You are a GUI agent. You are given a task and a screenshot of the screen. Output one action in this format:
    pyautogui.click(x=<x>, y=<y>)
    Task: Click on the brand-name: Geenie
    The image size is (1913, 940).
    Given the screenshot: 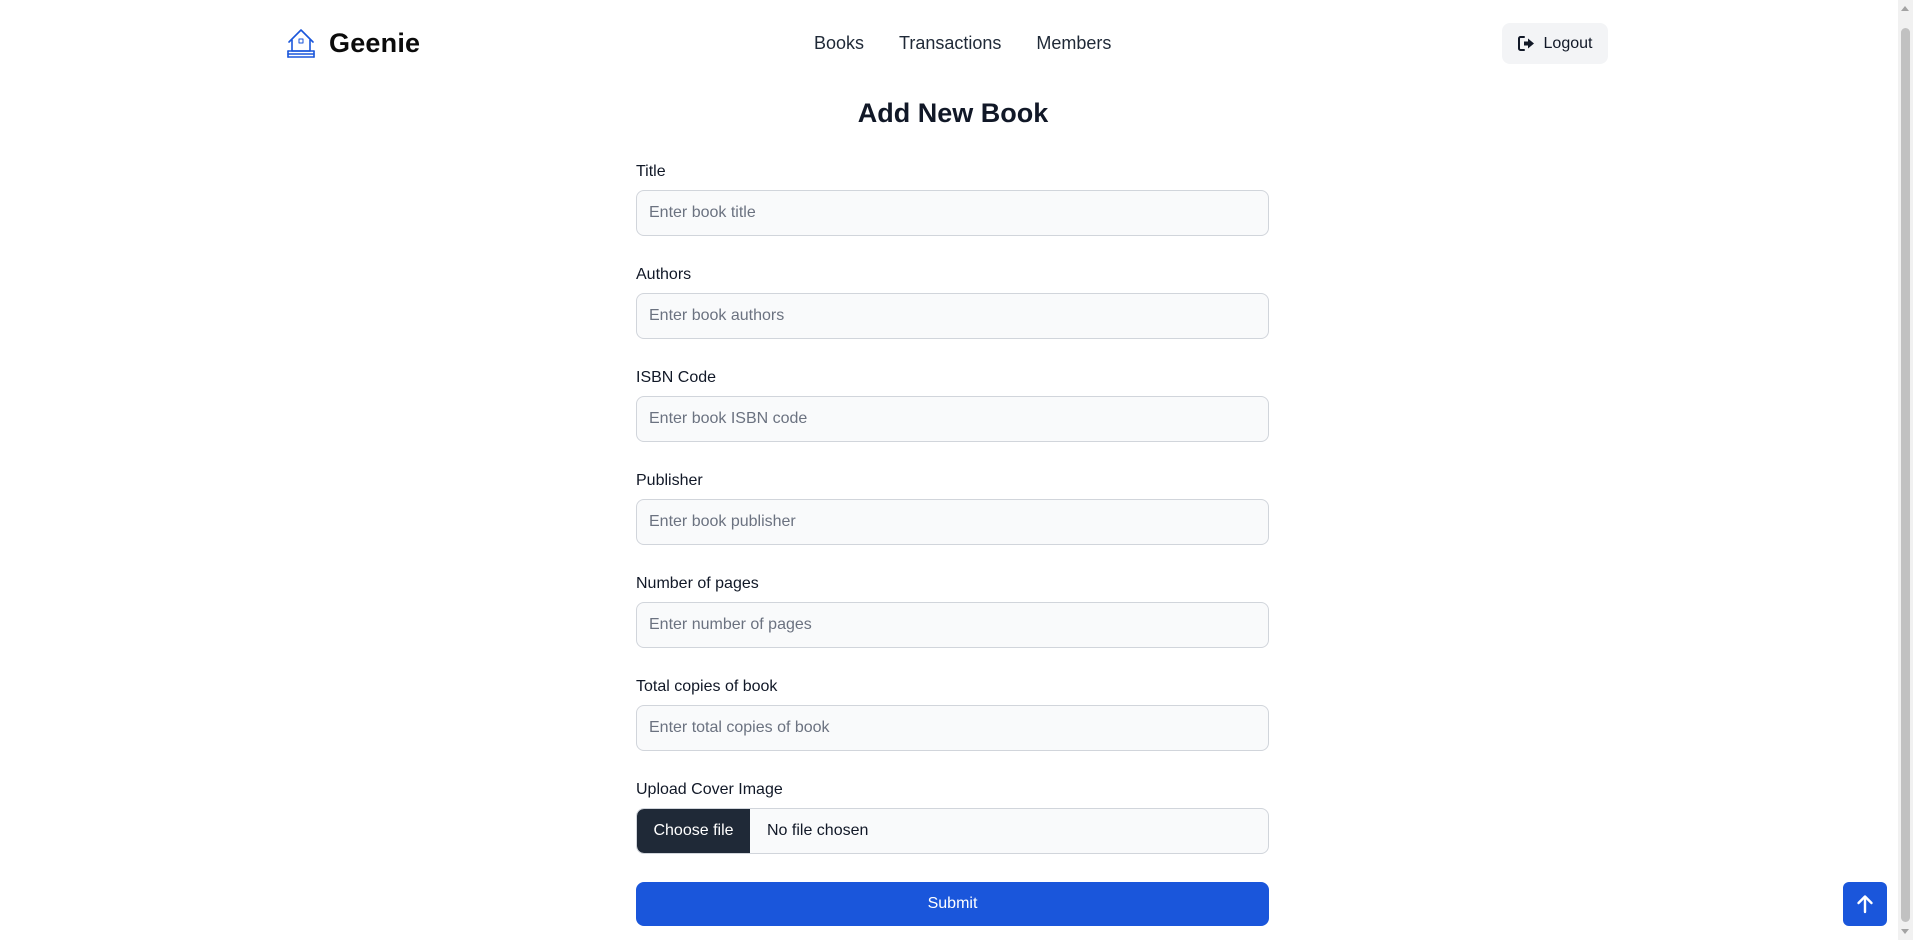 What is the action you would take?
    pyautogui.click(x=375, y=42)
    